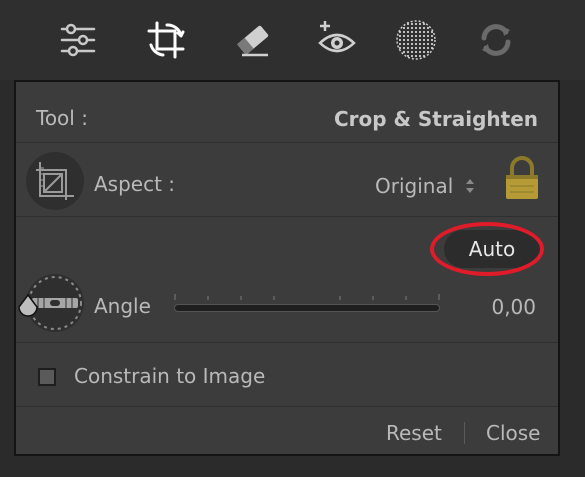 Image resolution: width=585 pixels, height=477 pixels. Describe the element at coordinates (47, 377) in the screenshot. I see `constrain-checkbox` at that location.